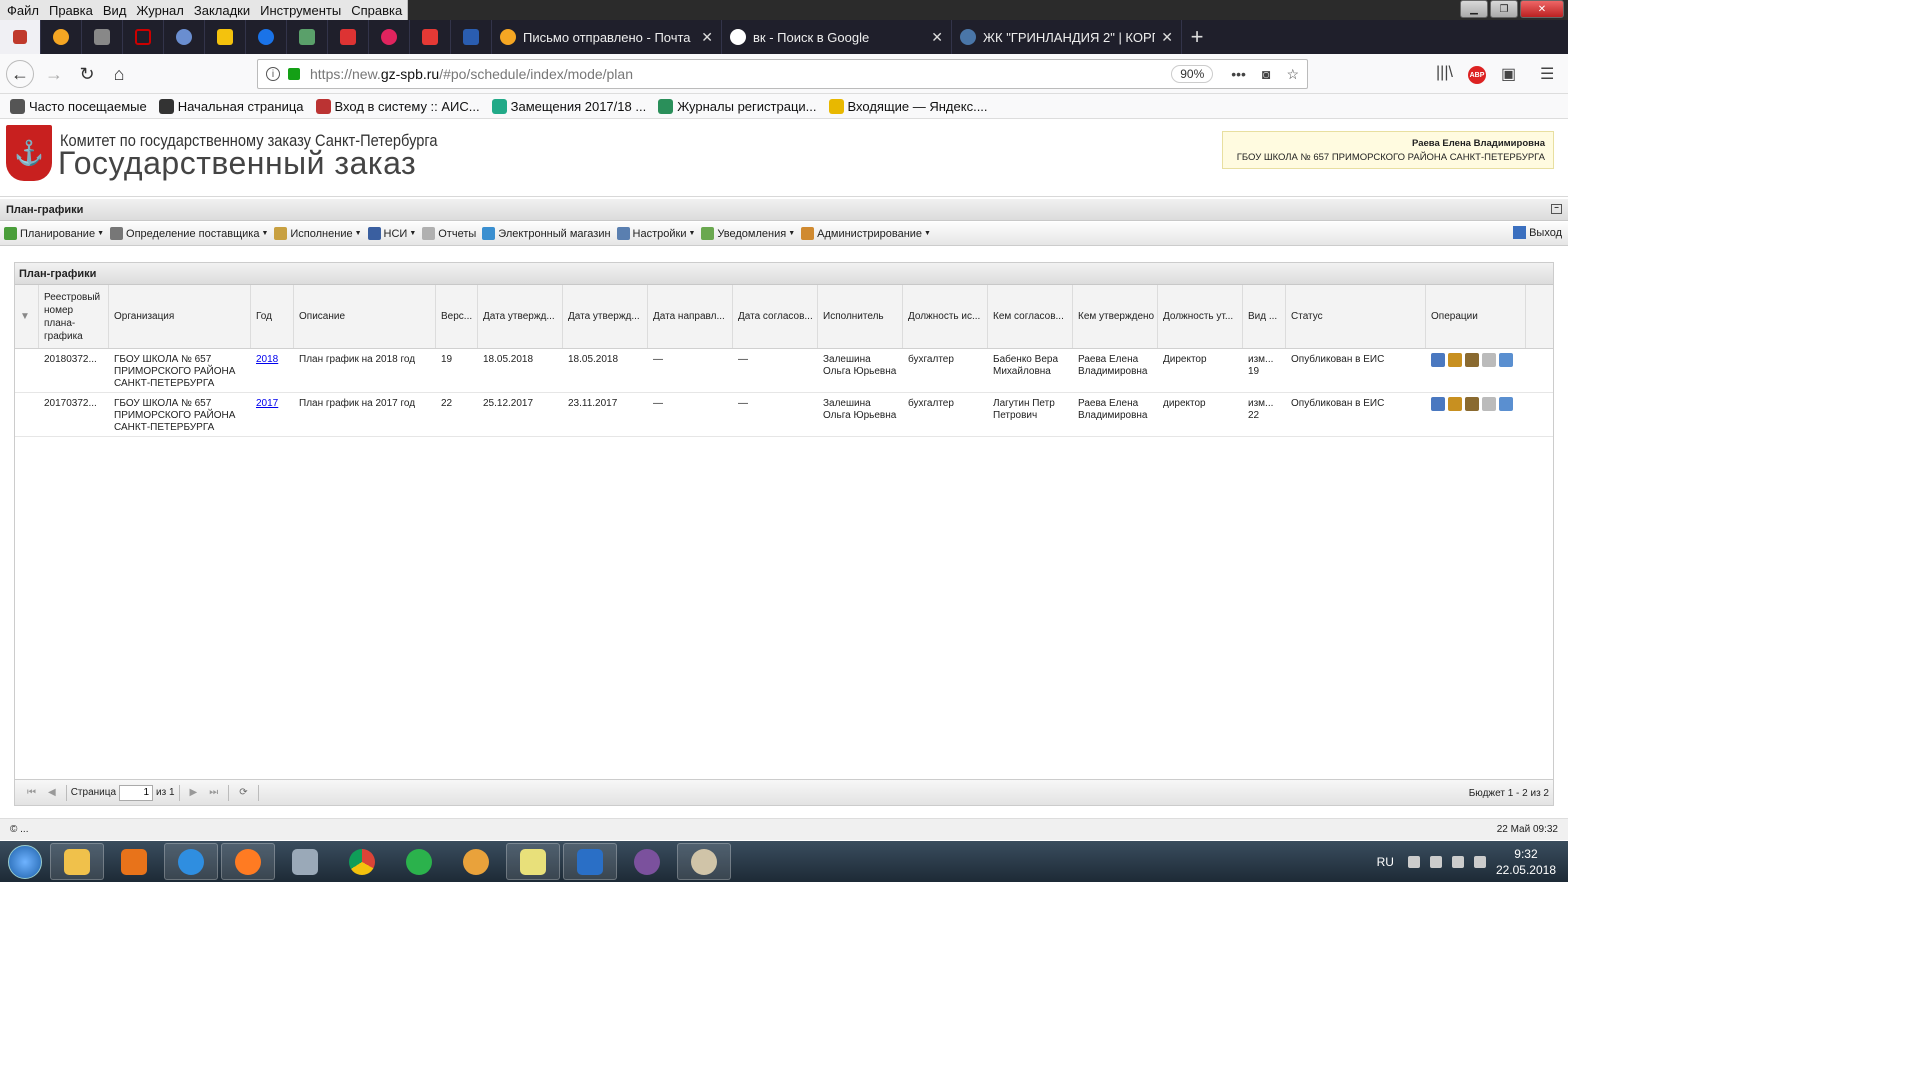  Describe the element at coordinates (449, 233) in the screenshot. I see `toolbar-report-button: Отчеты` at that location.